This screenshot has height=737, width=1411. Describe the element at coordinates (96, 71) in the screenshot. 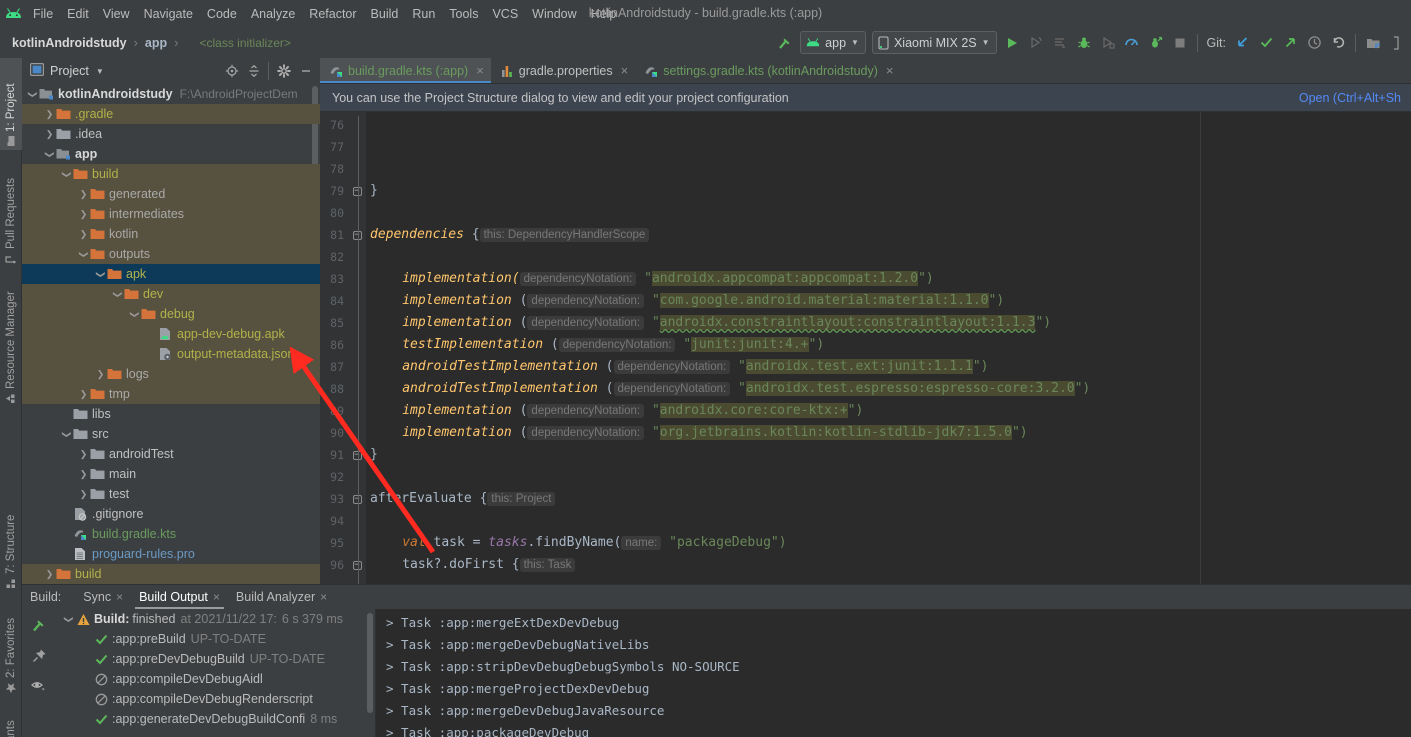

I see `chevron-down-icon: ▼` at that location.